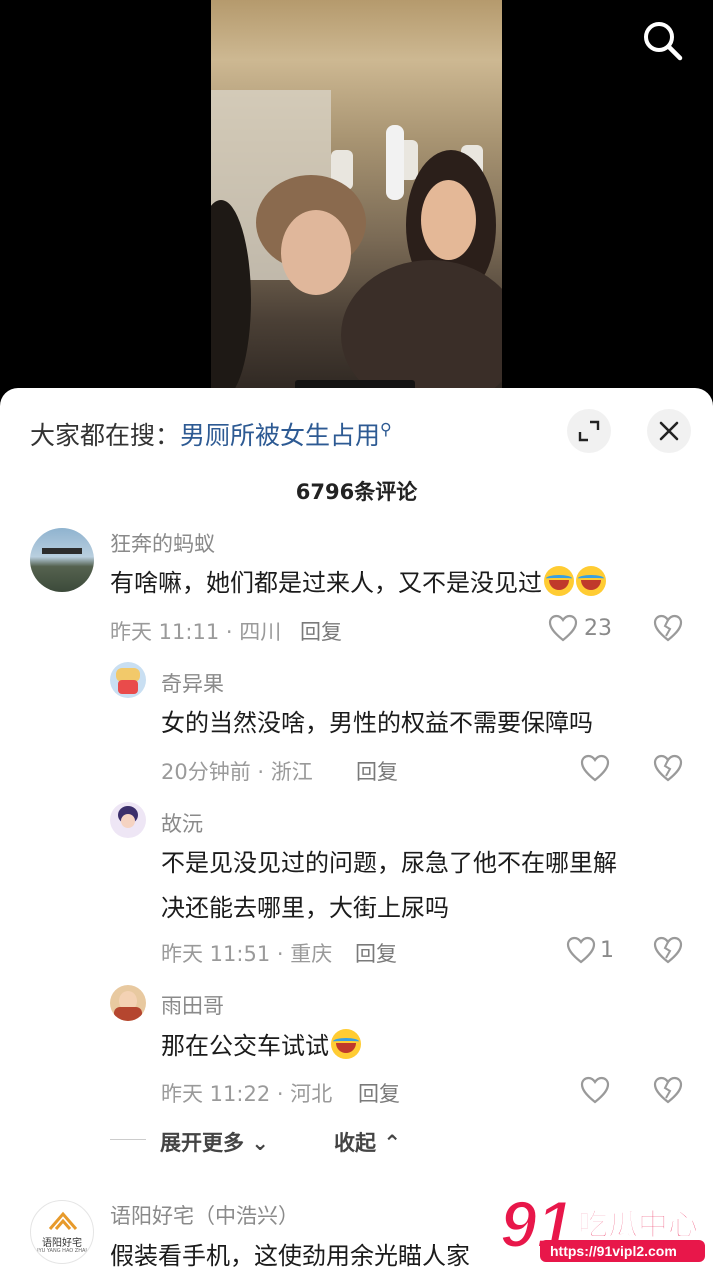 The height and width of the screenshot is (1280, 713). What do you see at coordinates (192, 1005) in the screenshot?
I see `comment-username: 雨田哥` at bounding box center [192, 1005].